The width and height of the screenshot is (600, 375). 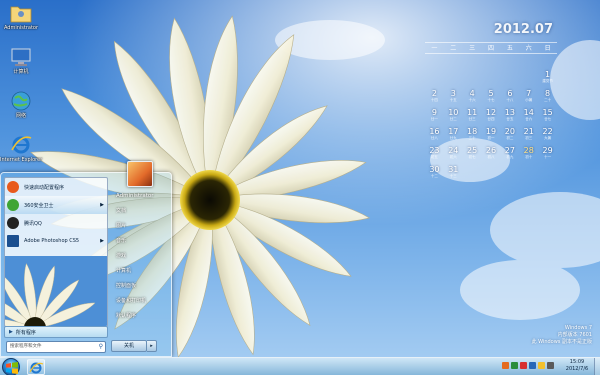 What do you see at coordinates (509, 136) in the screenshot?
I see `calendar-day: 20 初二` at bounding box center [509, 136].